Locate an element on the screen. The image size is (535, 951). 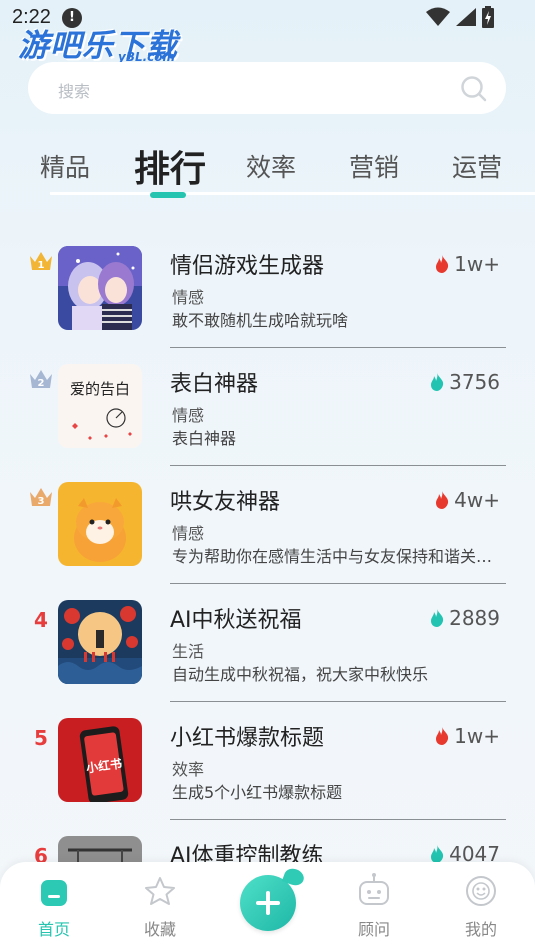
rank-crown-silver-icon: 2 is located at coordinates (41, 379).